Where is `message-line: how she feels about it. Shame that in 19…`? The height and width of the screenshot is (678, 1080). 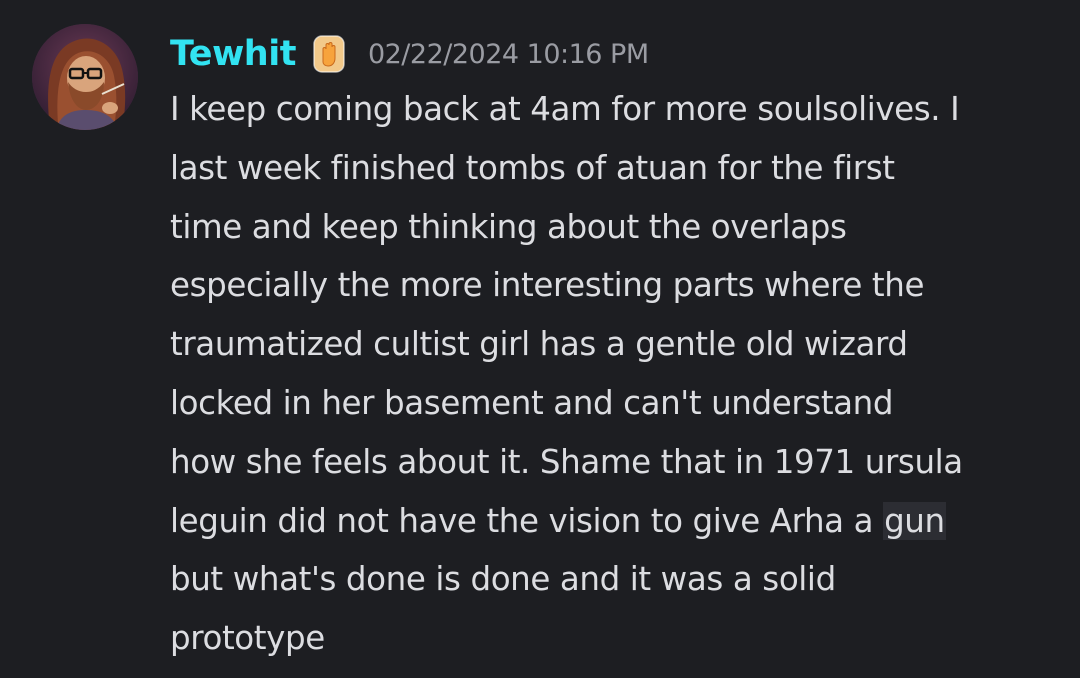 message-line: how she feels about it. Shame that in 19… is located at coordinates (566, 461).